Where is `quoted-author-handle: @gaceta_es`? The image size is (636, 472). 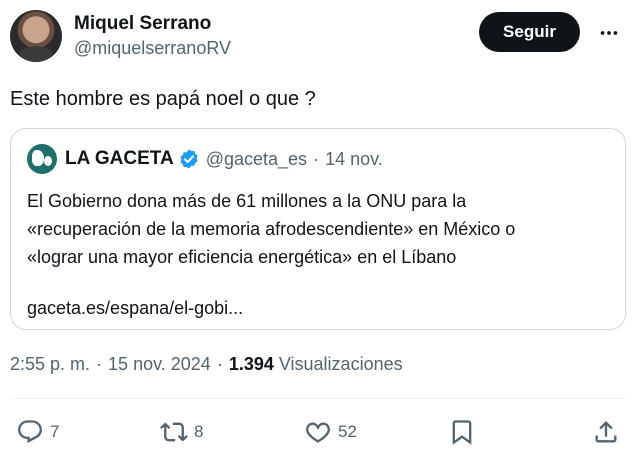 quoted-author-handle: @gaceta_es is located at coordinates (256, 159).